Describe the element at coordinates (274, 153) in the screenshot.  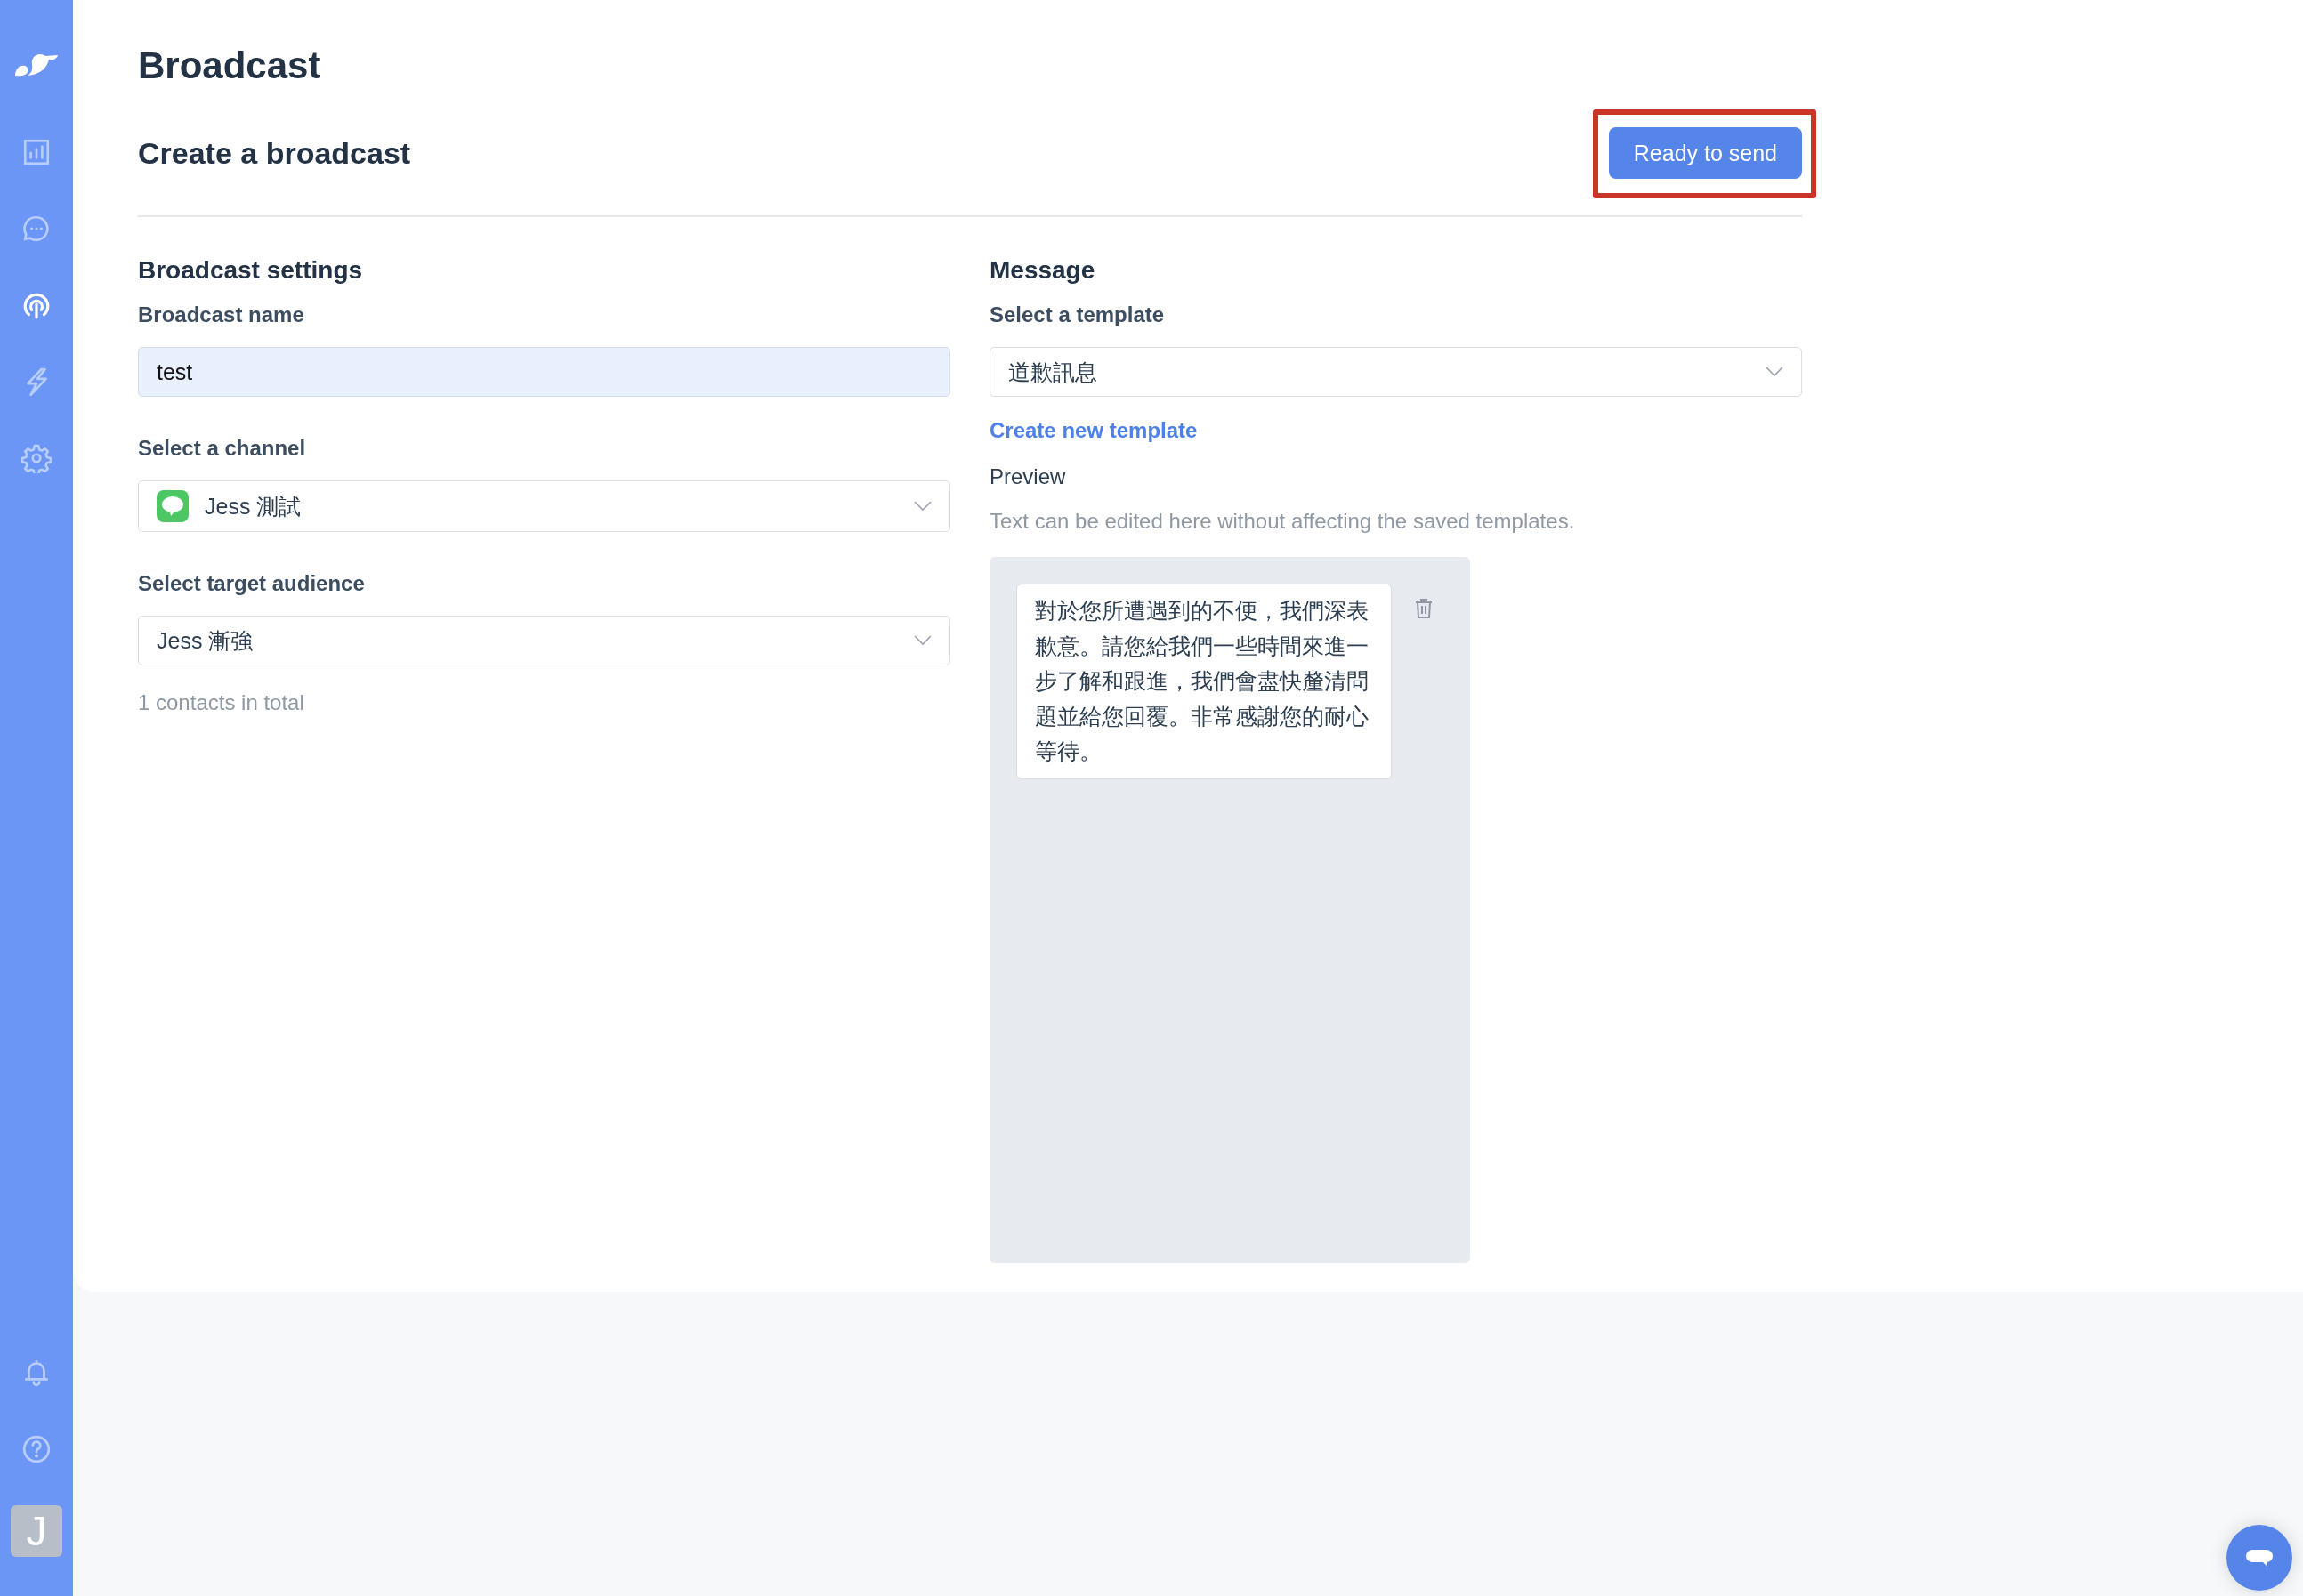
I see `section-title: Create a broadcast` at that location.